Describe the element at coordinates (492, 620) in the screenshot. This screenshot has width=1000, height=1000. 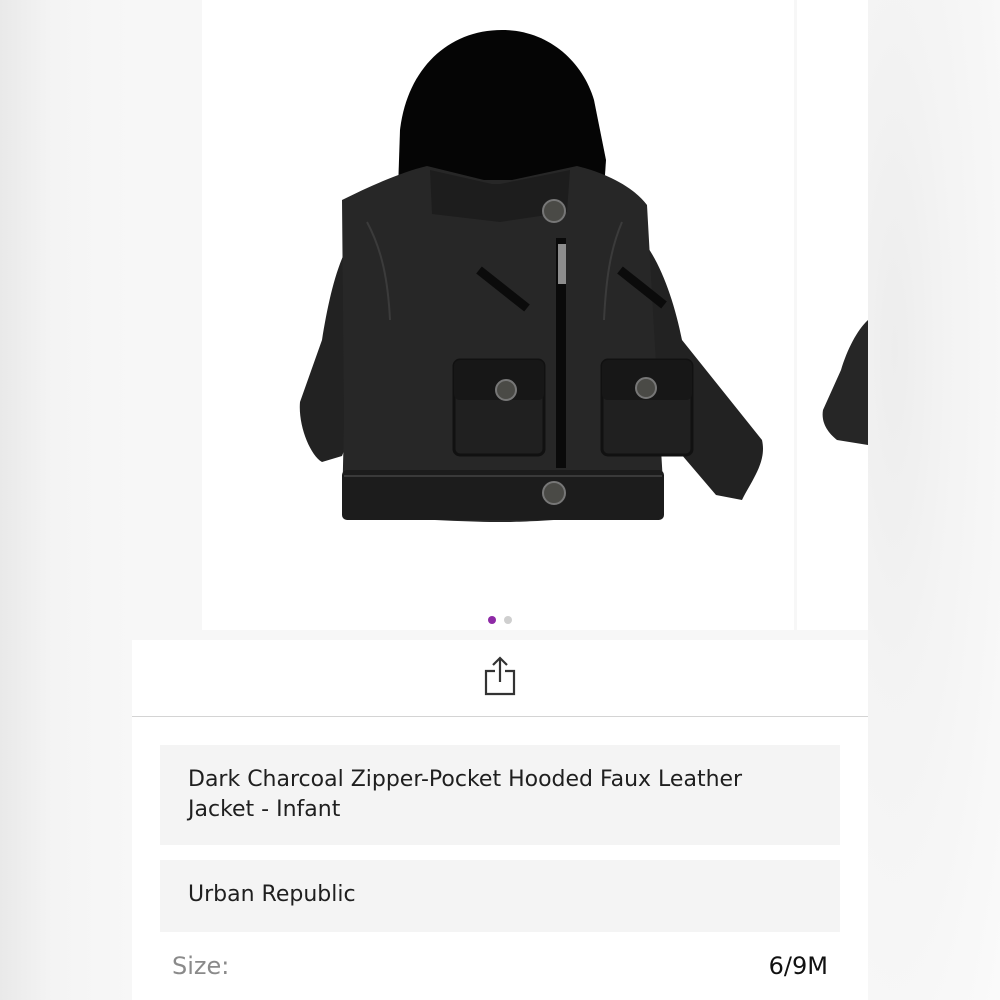
I see `pagination-dot-active` at that location.